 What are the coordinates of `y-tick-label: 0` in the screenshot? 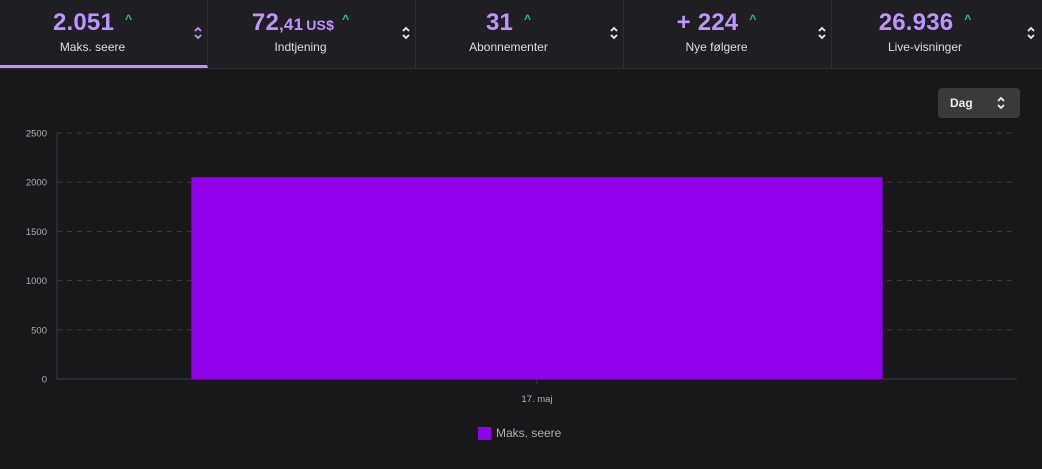 It's located at (44, 380).